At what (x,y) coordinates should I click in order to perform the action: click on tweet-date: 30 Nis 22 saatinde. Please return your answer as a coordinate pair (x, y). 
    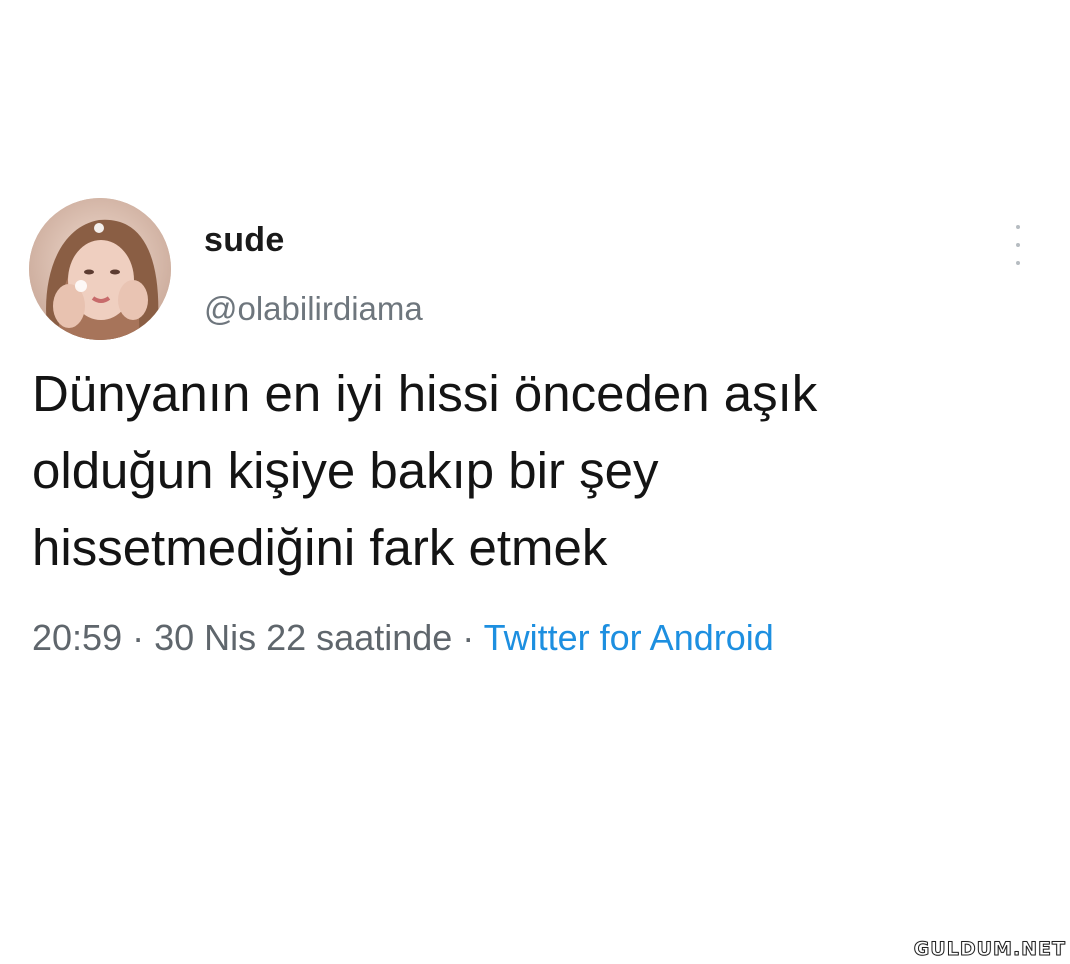
    Looking at the image, I should click on (303, 637).